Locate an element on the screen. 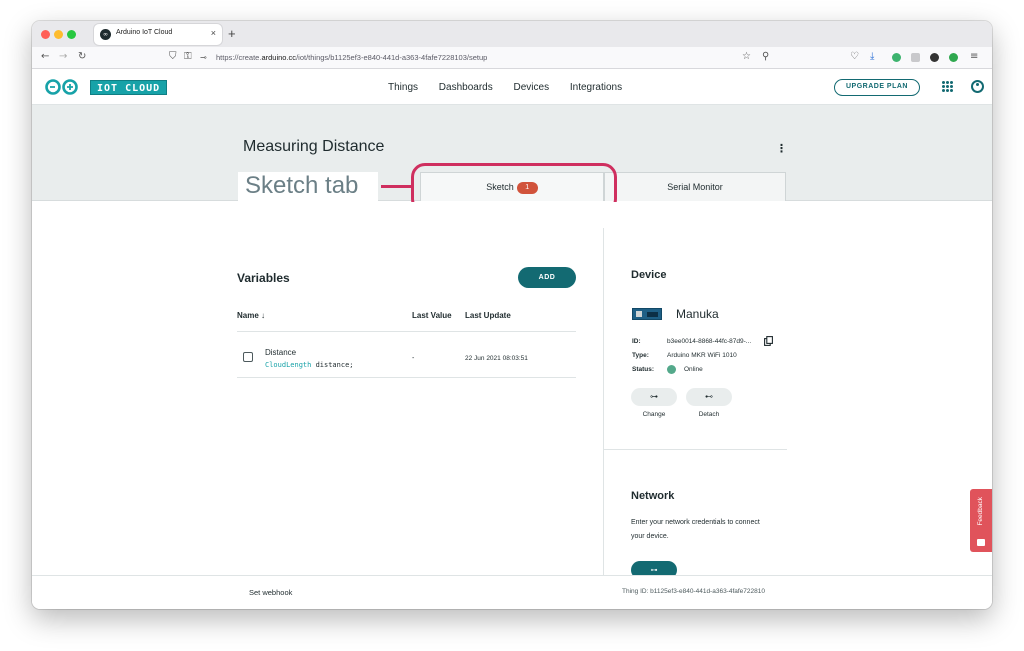  sketch-tab-annotation: Sketch tab is located at coordinates (308, 186).